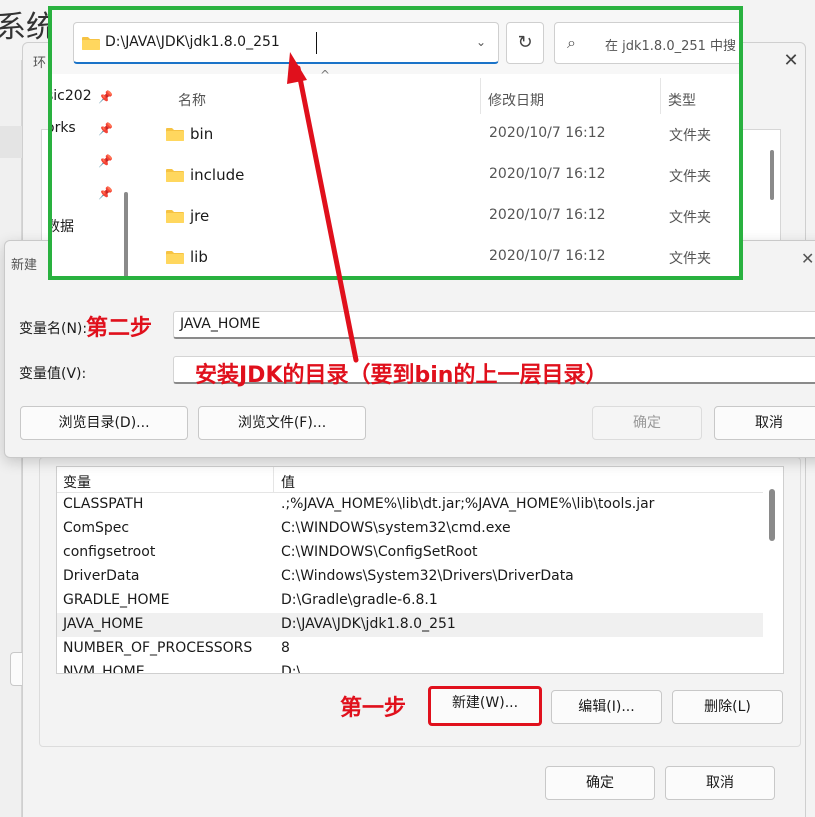  Describe the element at coordinates (379, 552) in the screenshot. I see `variable-value: C:\WINDOWS\ConfigSetRoot` at that location.